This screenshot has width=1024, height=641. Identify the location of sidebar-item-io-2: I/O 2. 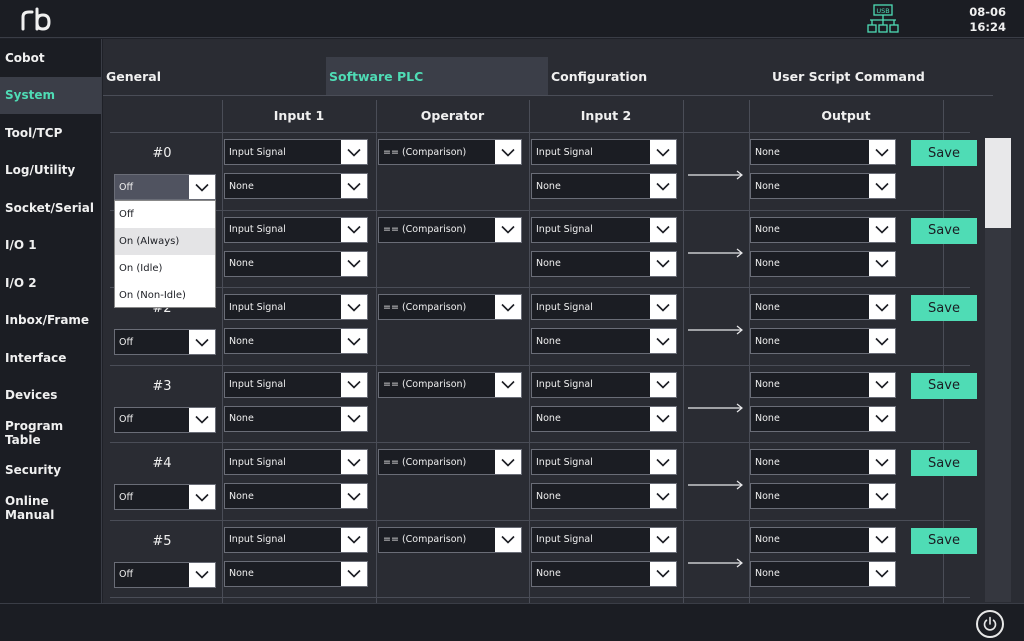
(50, 283).